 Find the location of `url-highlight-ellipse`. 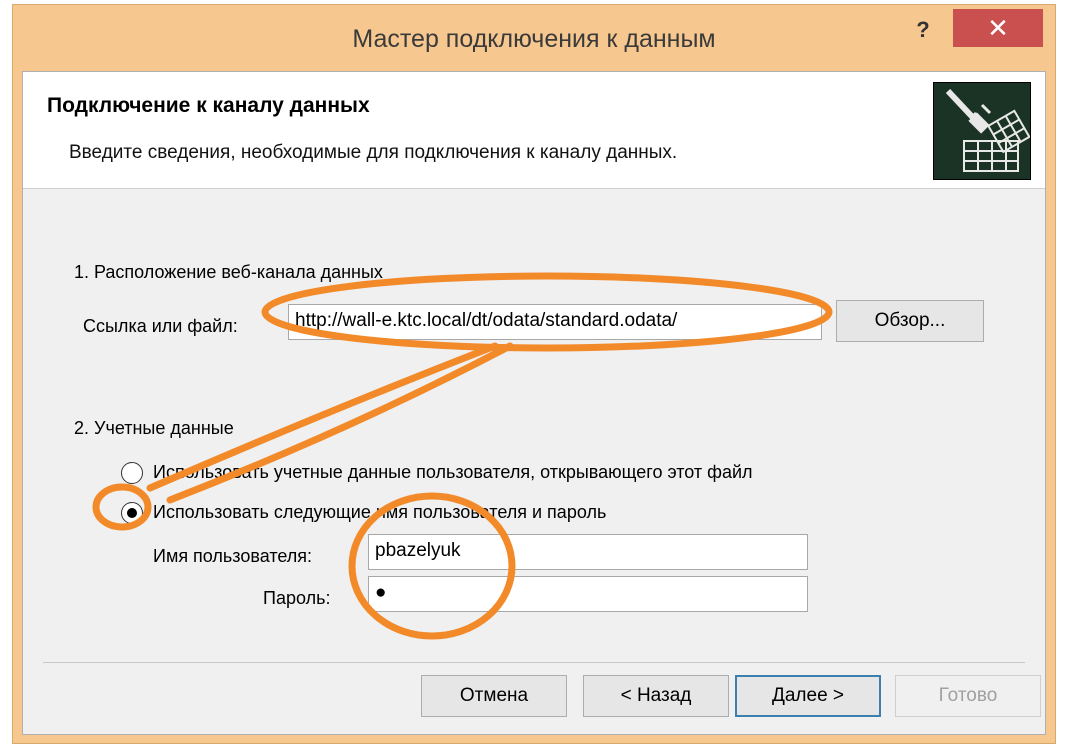

url-highlight-ellipse is located at coordinates (547, 312).